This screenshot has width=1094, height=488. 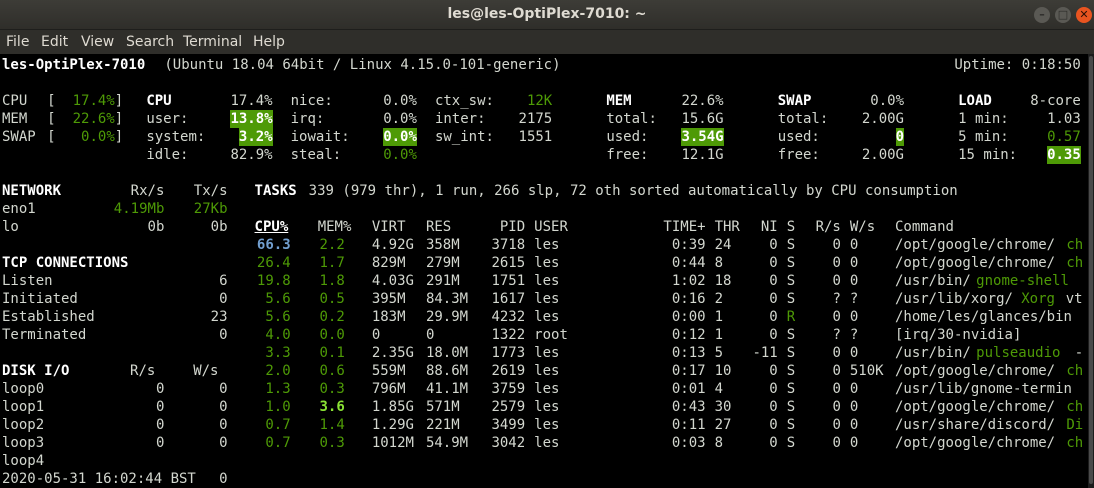 I want to click on process-mem: 0.1, so click(x=332, y=353).